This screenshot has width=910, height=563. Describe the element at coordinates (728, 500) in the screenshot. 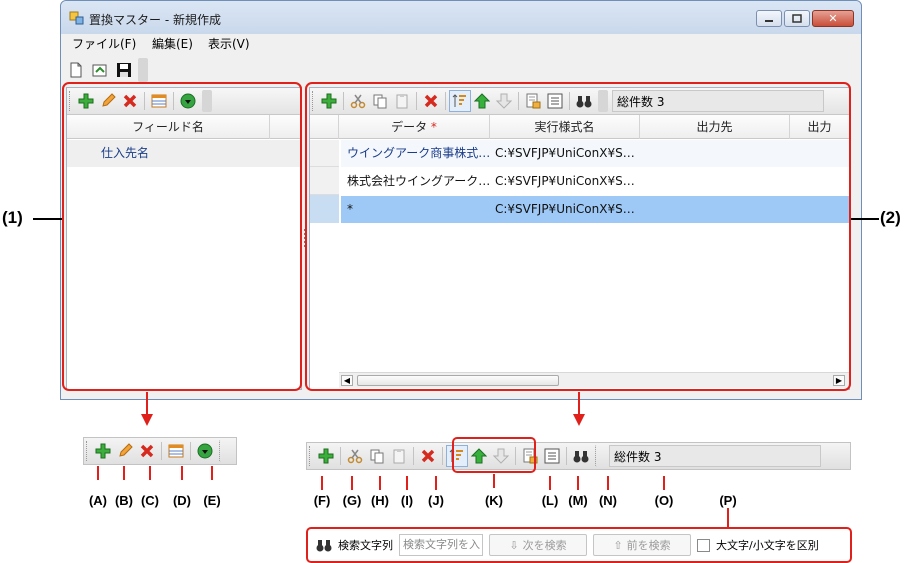

I see `label-p: (P)` at that location.